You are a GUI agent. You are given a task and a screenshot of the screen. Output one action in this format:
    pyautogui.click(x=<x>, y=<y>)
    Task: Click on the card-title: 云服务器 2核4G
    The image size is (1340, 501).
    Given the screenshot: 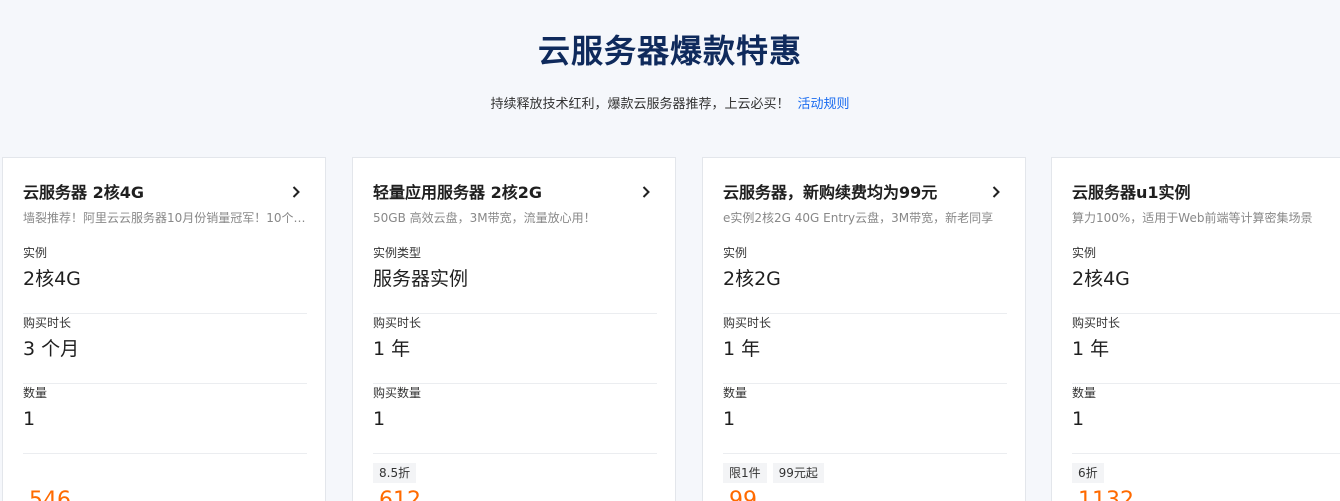 What is the action you would take?
    pyautogui.click(x=83, y=193)
    